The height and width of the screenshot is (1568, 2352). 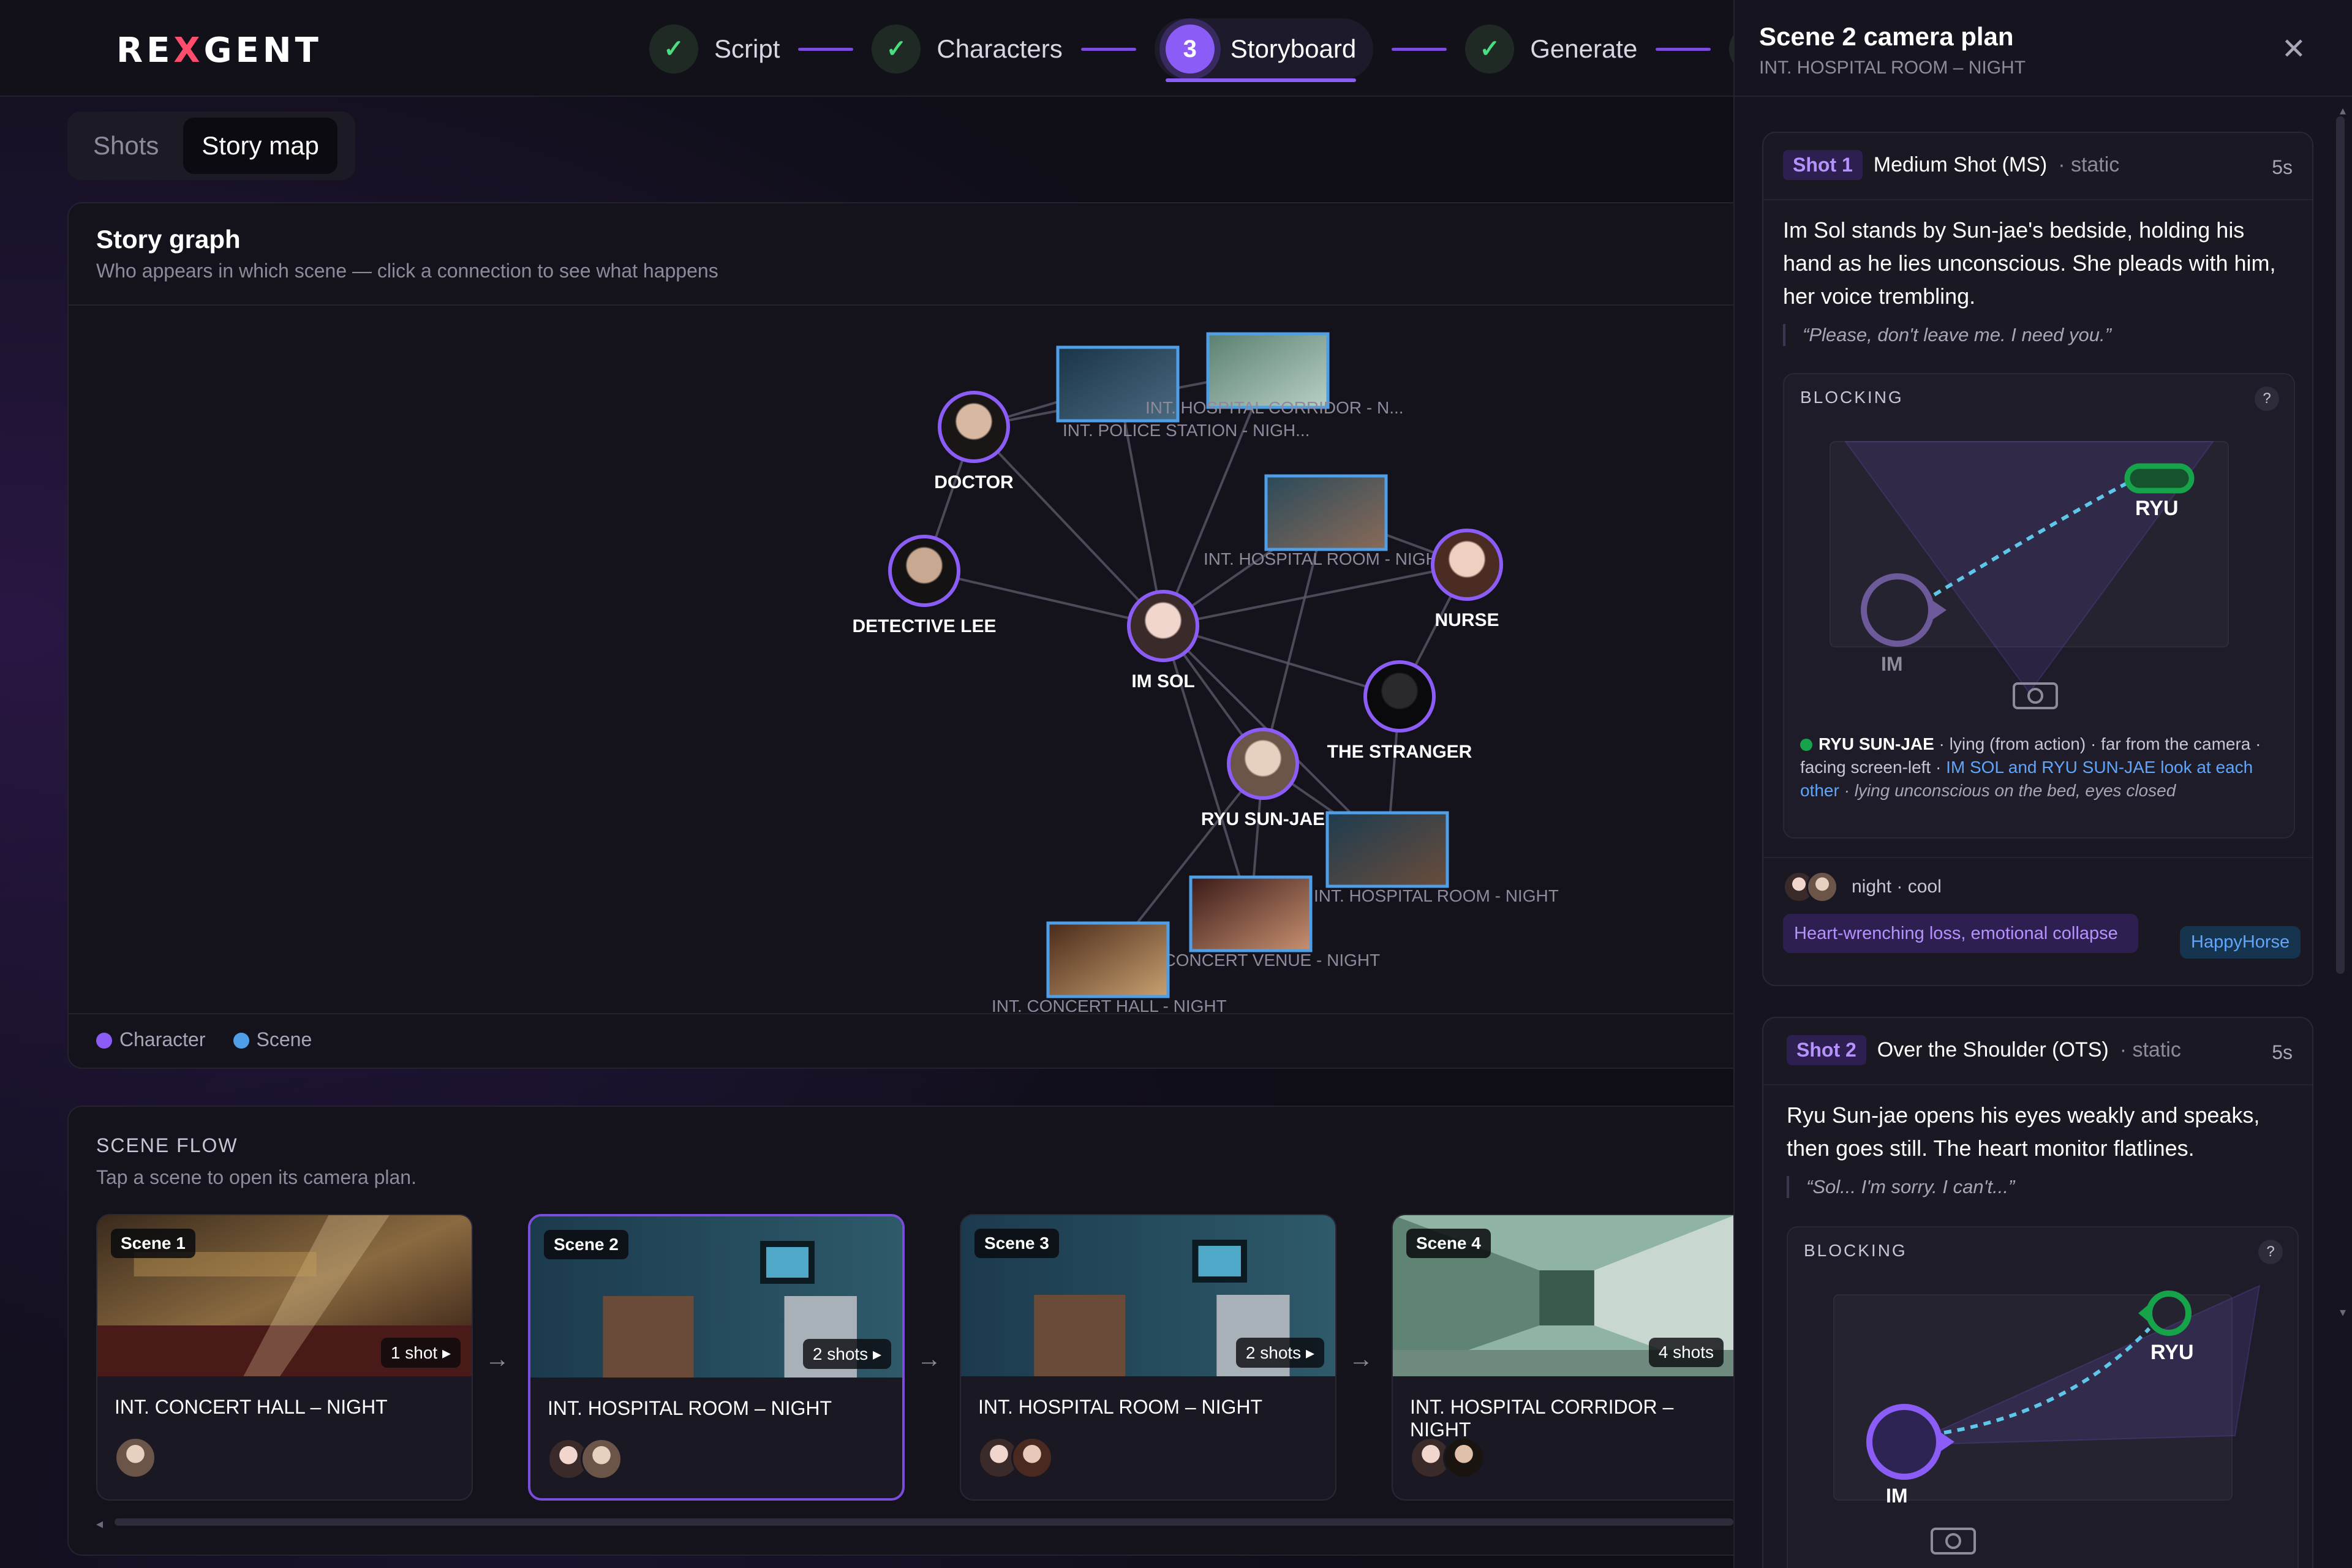 I want to click on scroll-left-icon: ◂, so click(x=100, y=1524).